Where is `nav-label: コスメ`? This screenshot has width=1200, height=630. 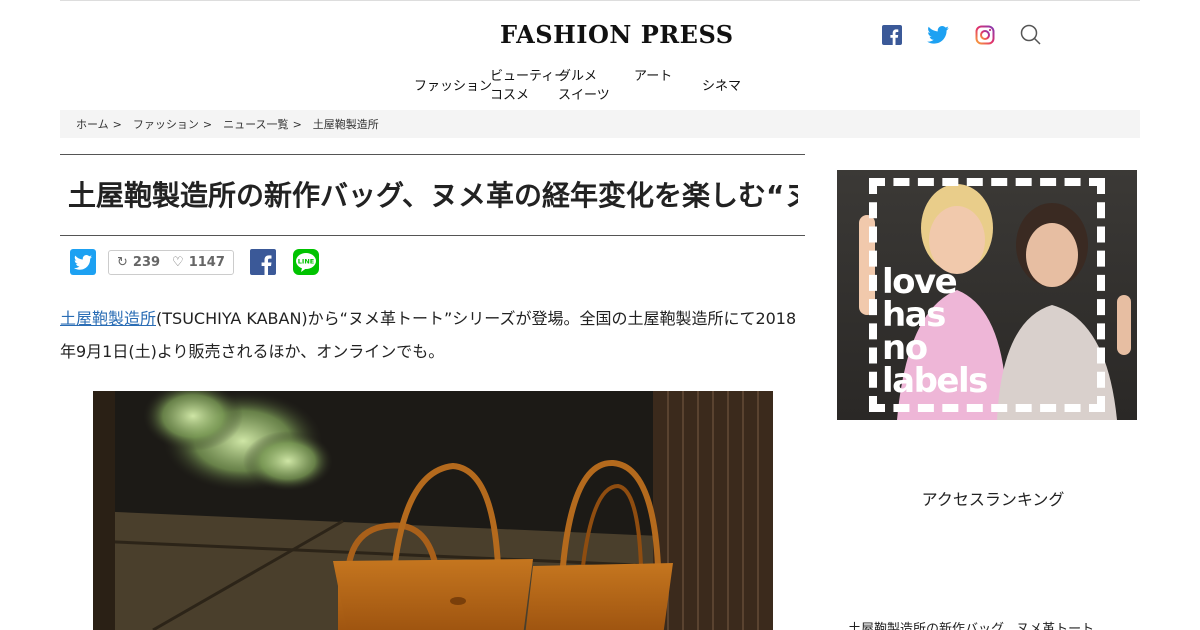
nav-label: コスメ is located at coordinates (510, 95).